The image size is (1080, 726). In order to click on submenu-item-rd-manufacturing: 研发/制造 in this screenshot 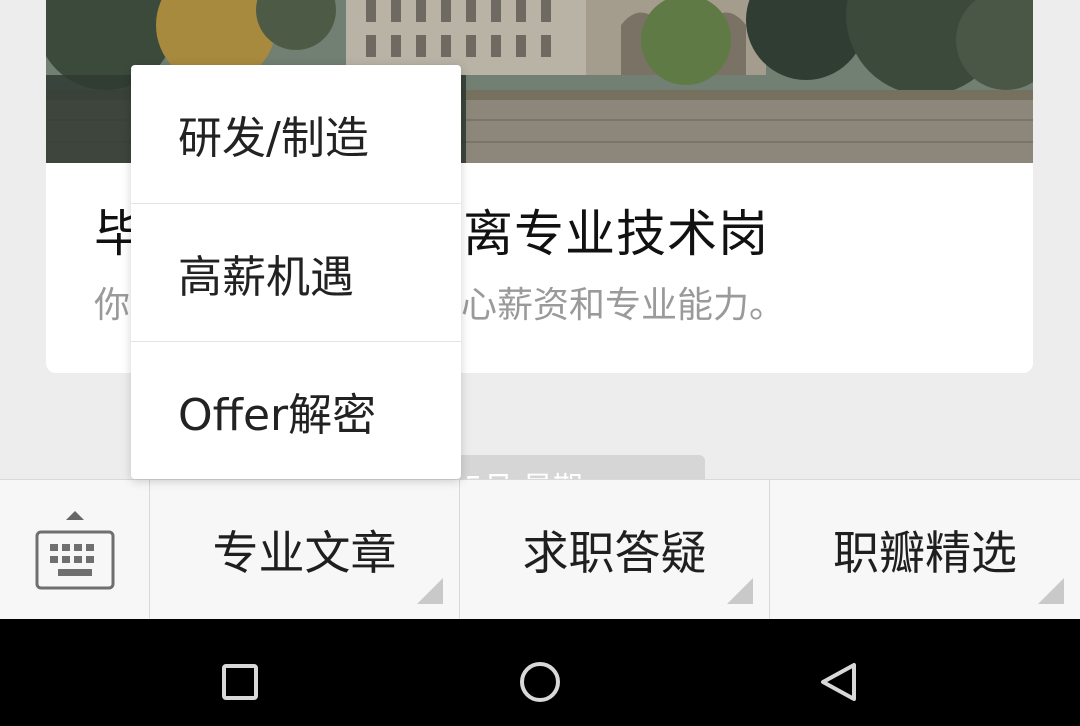, I will do `click(296, 134)`.